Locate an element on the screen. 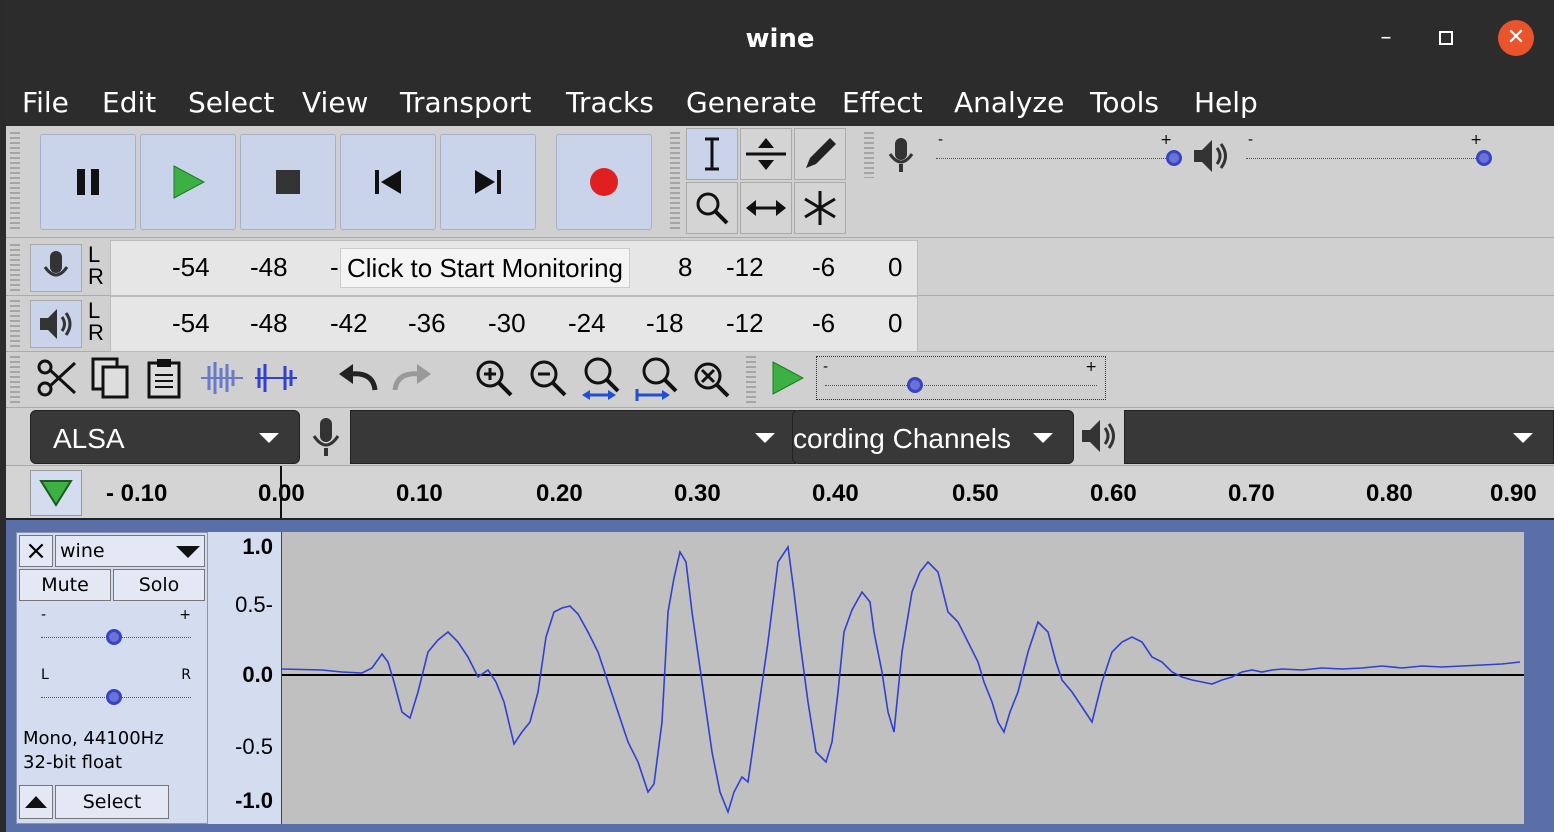 The height and width of the screenshot is (832, 1554). envelope-tool is located at coordinates (766, 154).